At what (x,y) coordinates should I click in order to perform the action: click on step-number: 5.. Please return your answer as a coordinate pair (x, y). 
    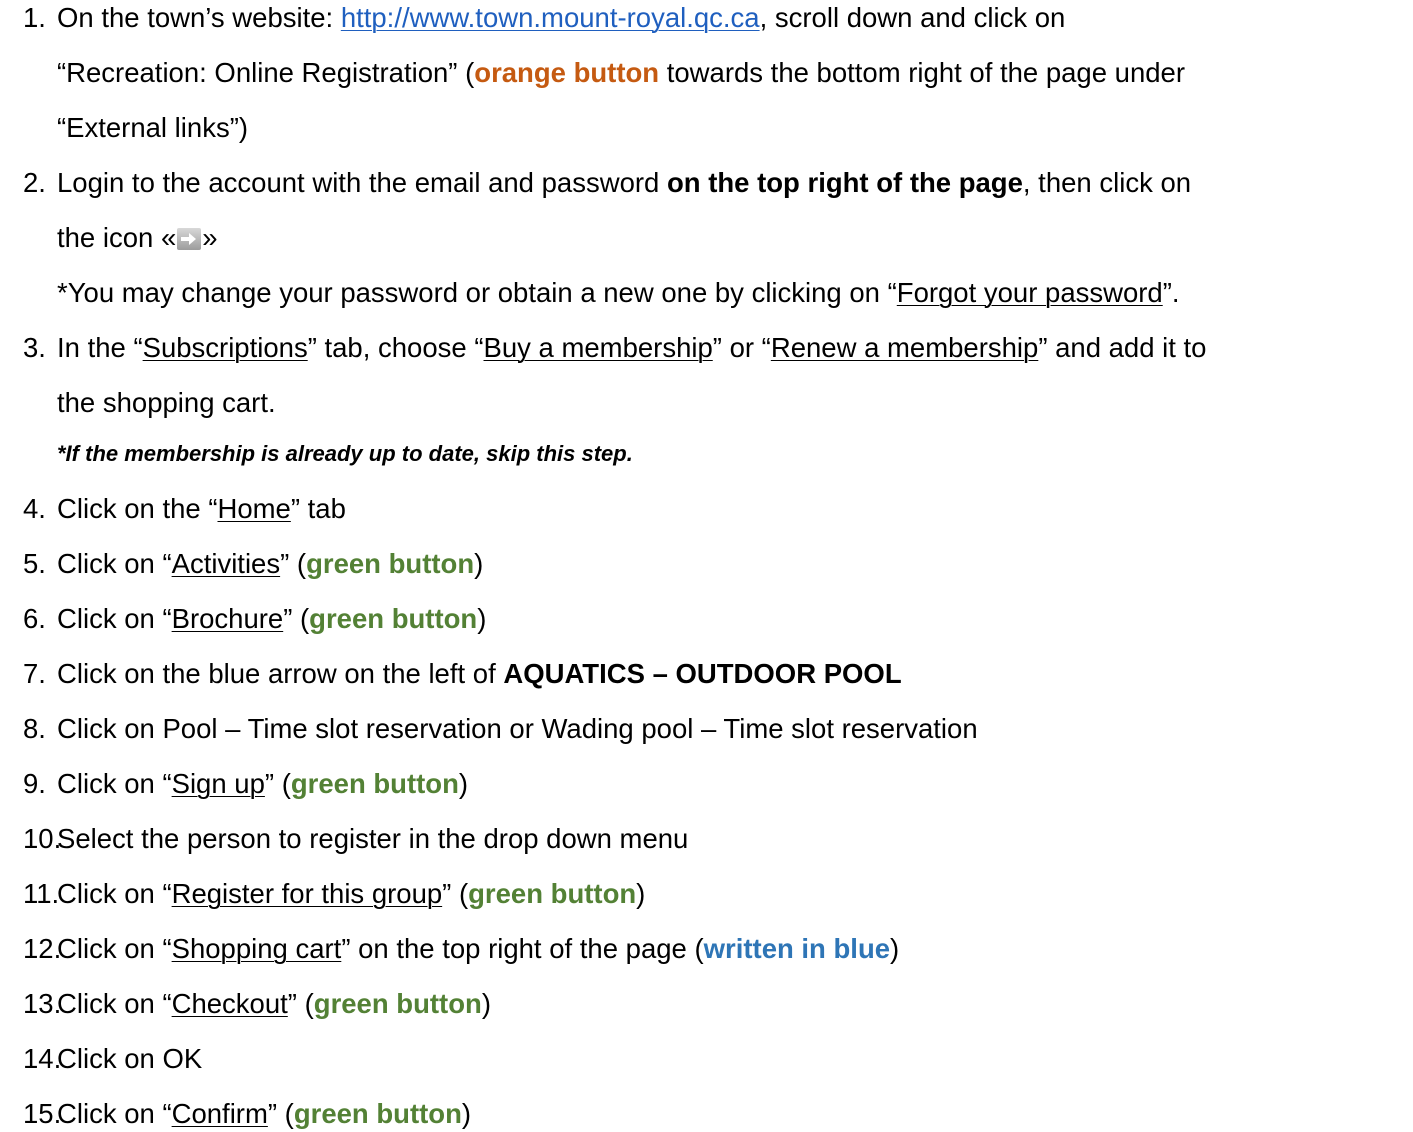
    Looking at the image, I should click on (34, 563).